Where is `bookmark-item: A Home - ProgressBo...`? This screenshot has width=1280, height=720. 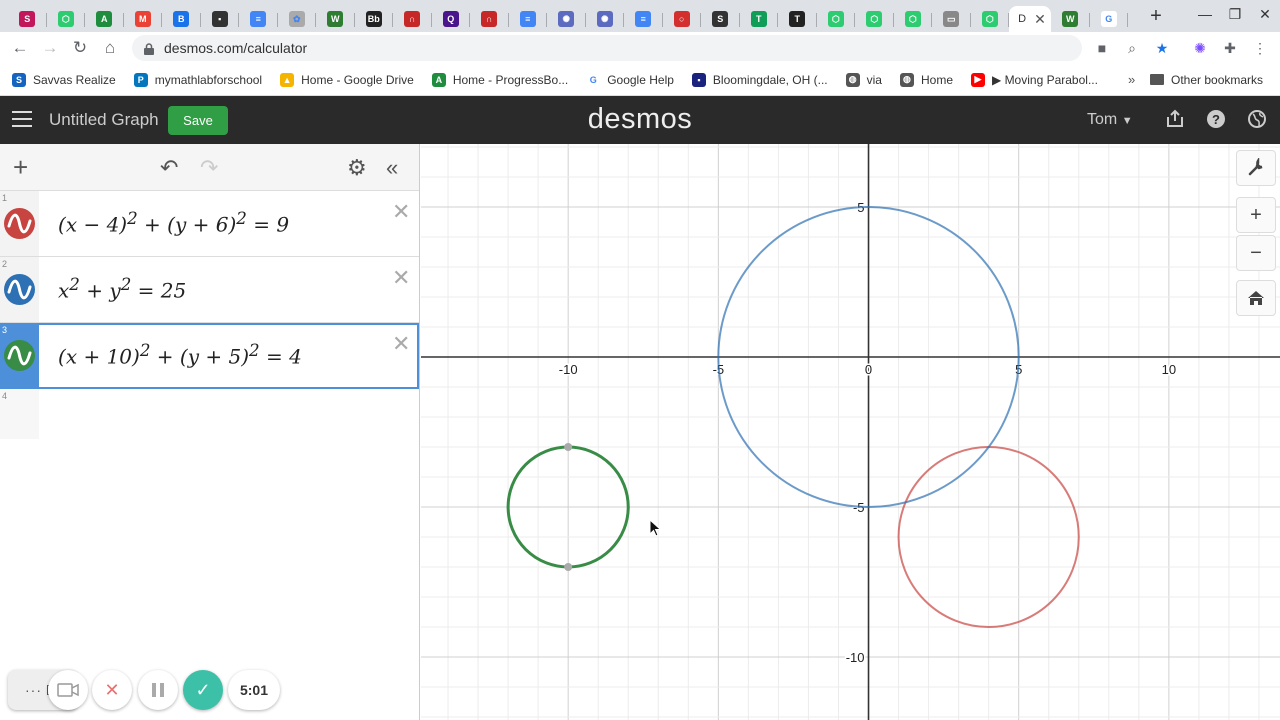
bookmark-item: A Home - ProgressBo... is located at coordinates (499, 79).